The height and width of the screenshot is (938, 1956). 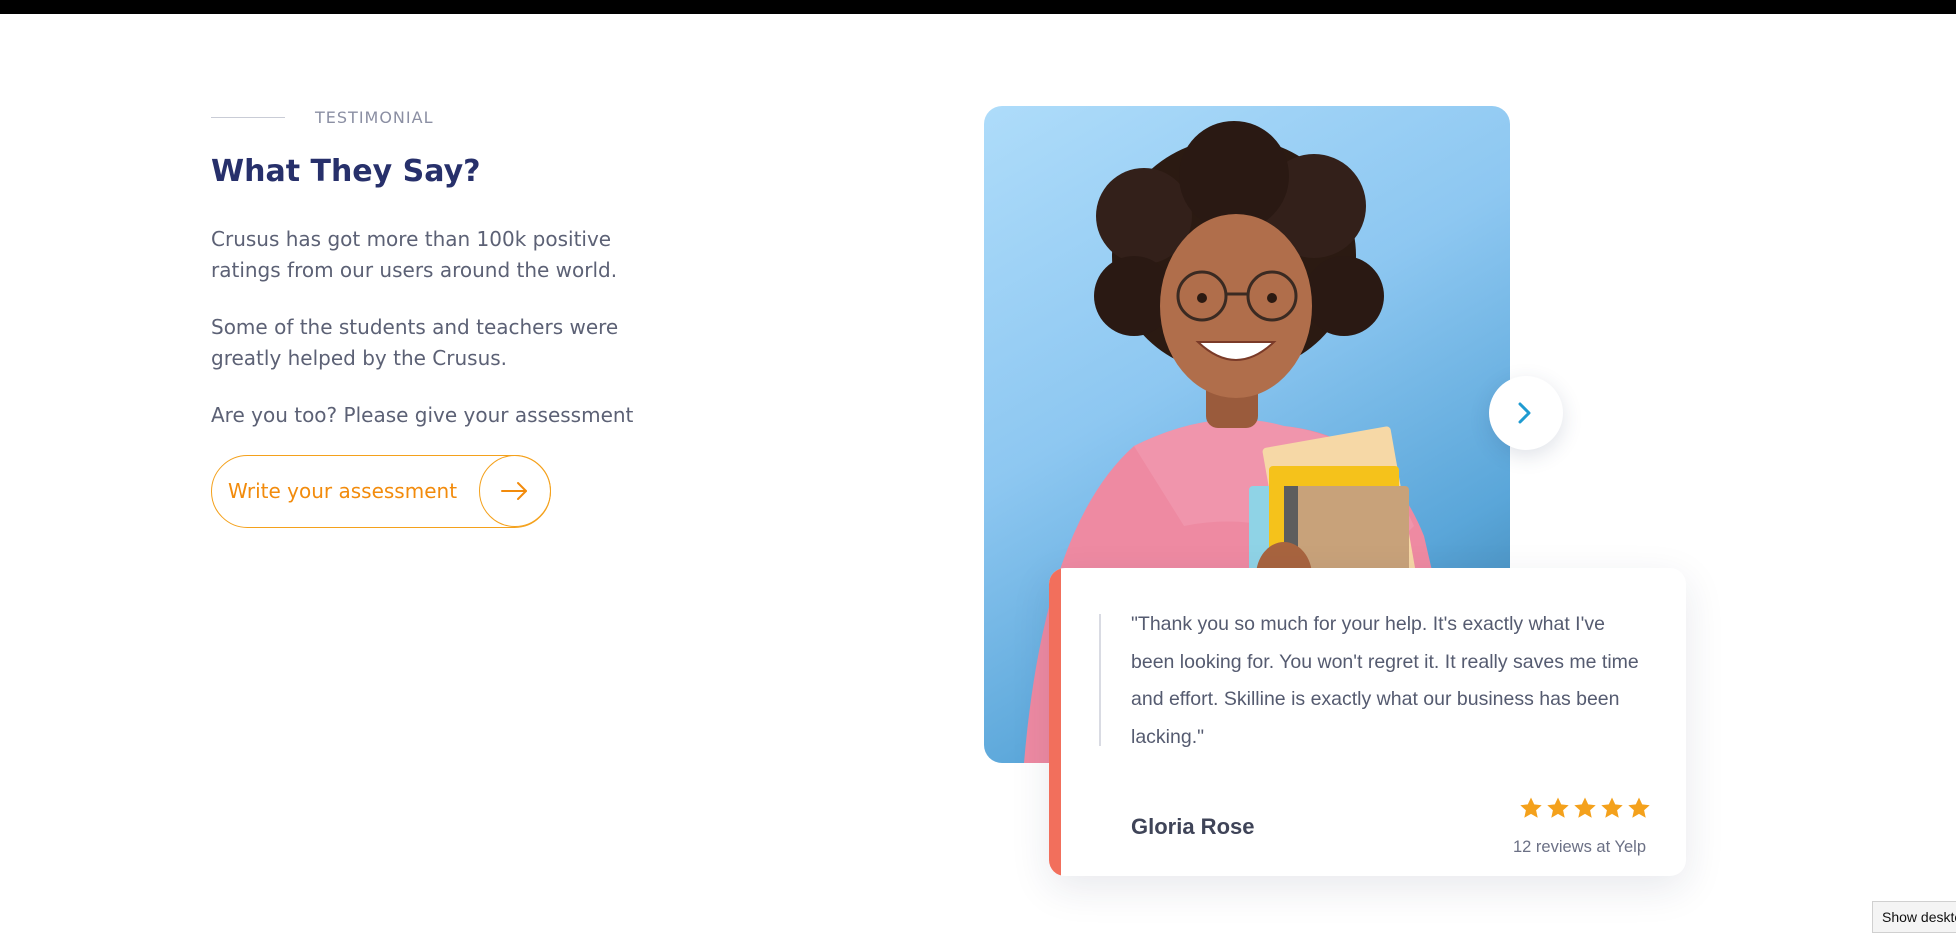 I want to click on section-eyebrow: TESTIMONIAL, so click(x=322, y=117).